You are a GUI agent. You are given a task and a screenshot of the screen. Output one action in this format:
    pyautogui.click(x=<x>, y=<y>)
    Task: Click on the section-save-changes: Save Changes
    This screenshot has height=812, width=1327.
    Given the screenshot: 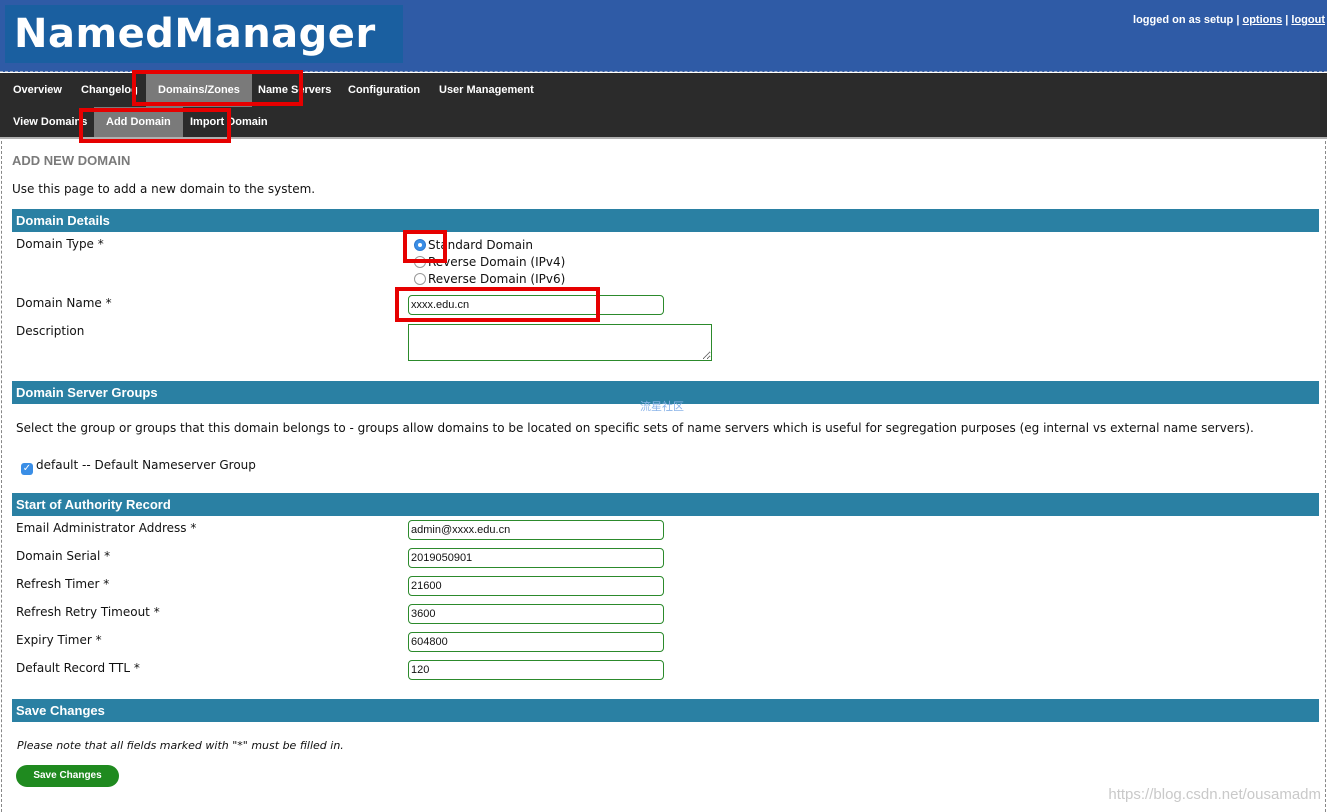 What is the action you would take?
    pyautogui.click(x=665, y=710)
    